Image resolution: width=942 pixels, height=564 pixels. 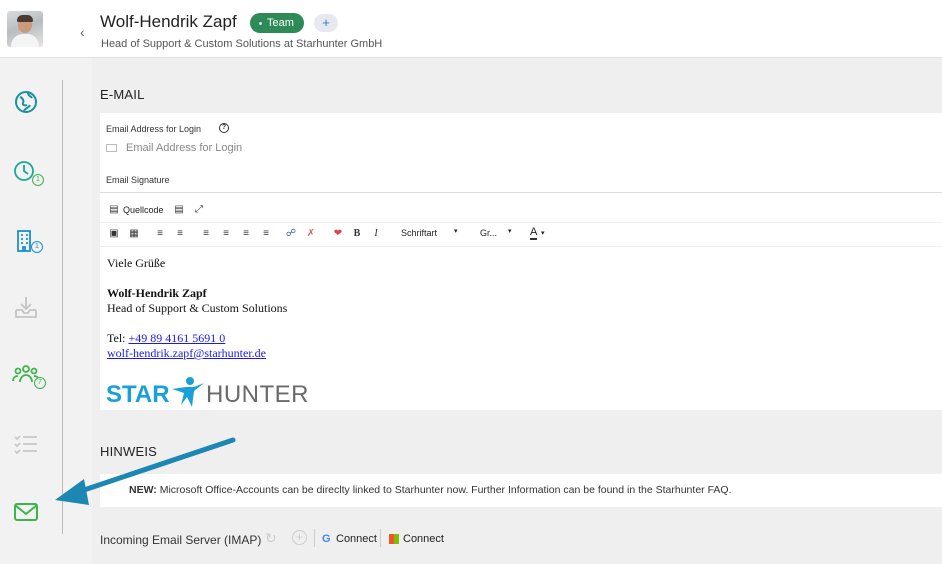 What do you see at coordinates (311, 234) in the screenshot?
I see `unlink-icon: ✗` at bounding box center [311, 234].